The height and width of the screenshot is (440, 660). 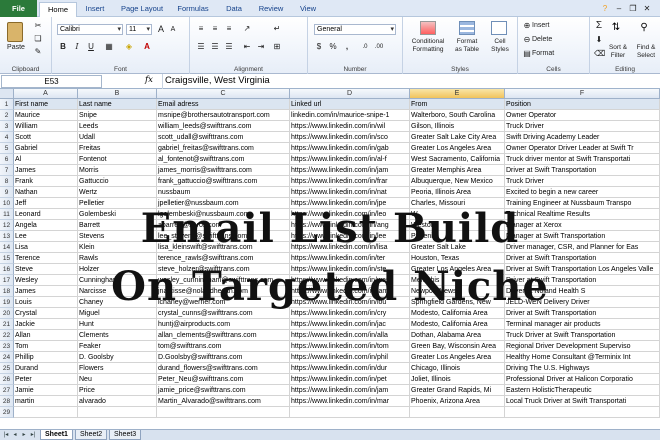 I want to click on table-cell: Fontenot, so click(x=117, y=159).